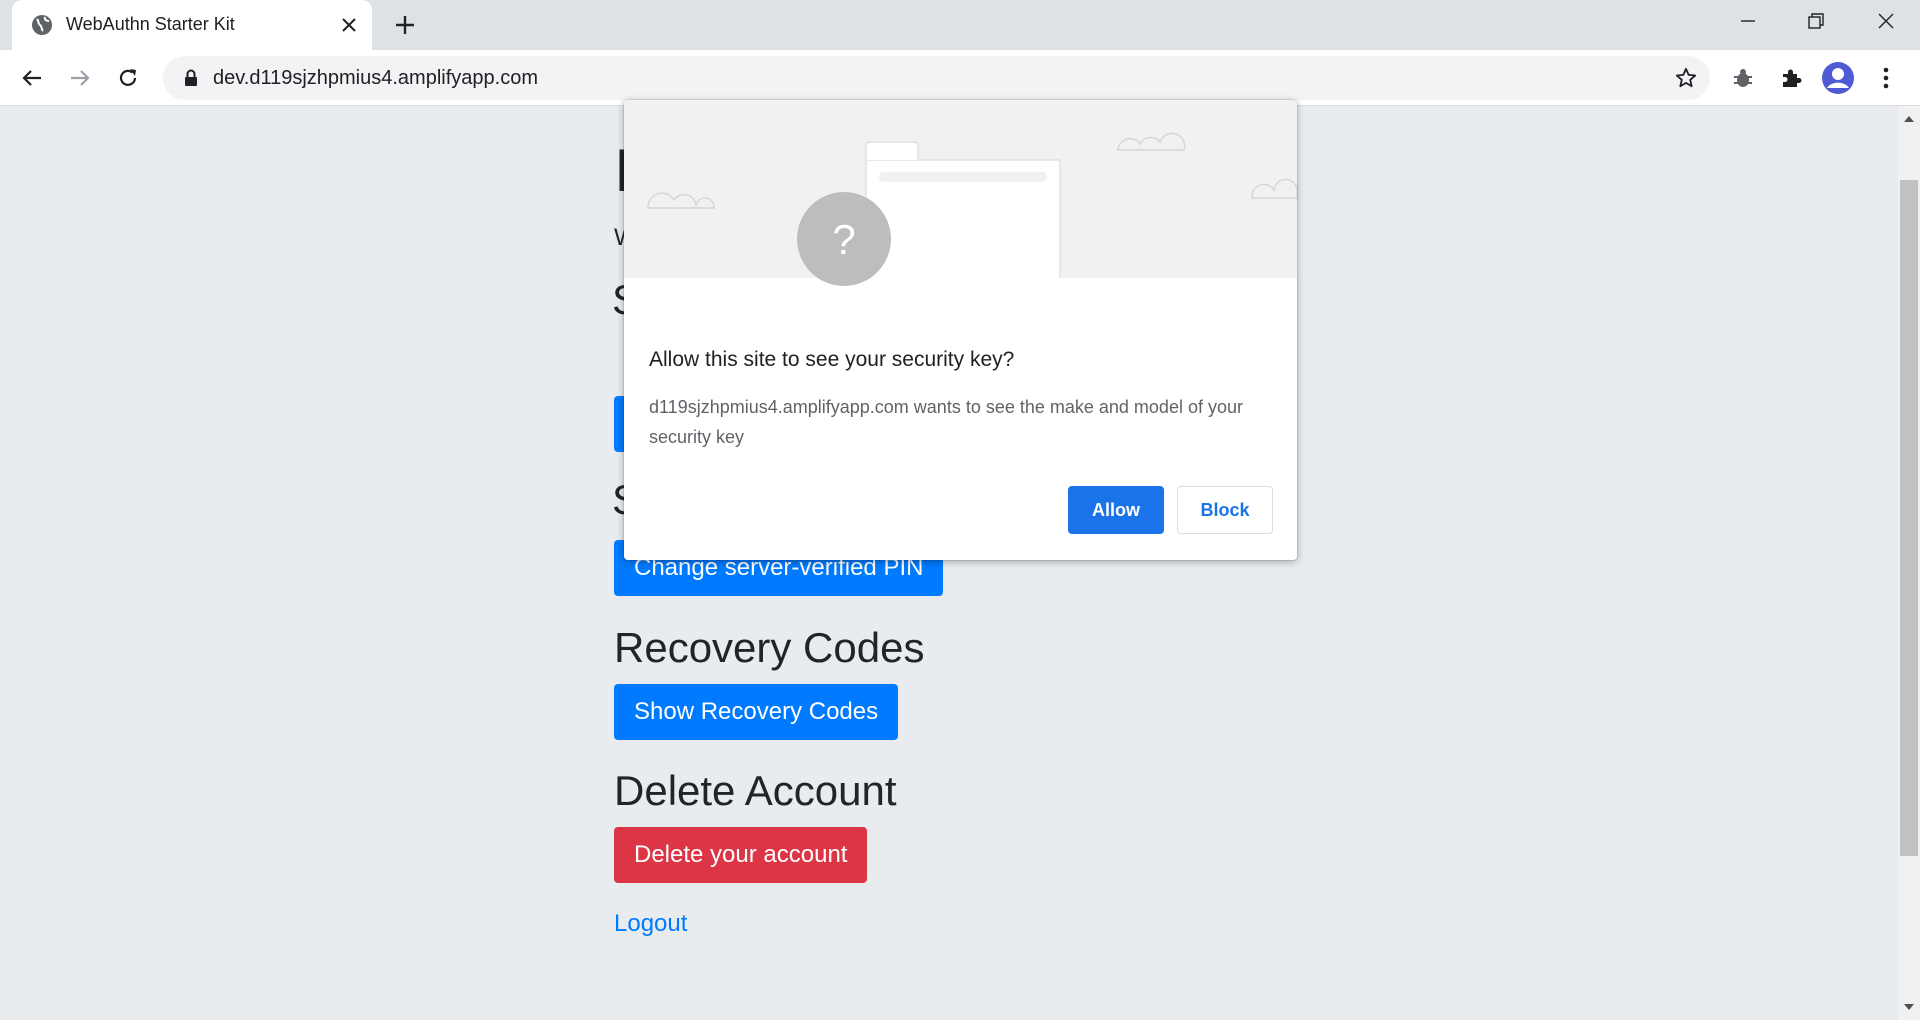  Describe the element at coordinates (1686, 78) in the screenshot. I see `bookmark-star-icon` at that location.